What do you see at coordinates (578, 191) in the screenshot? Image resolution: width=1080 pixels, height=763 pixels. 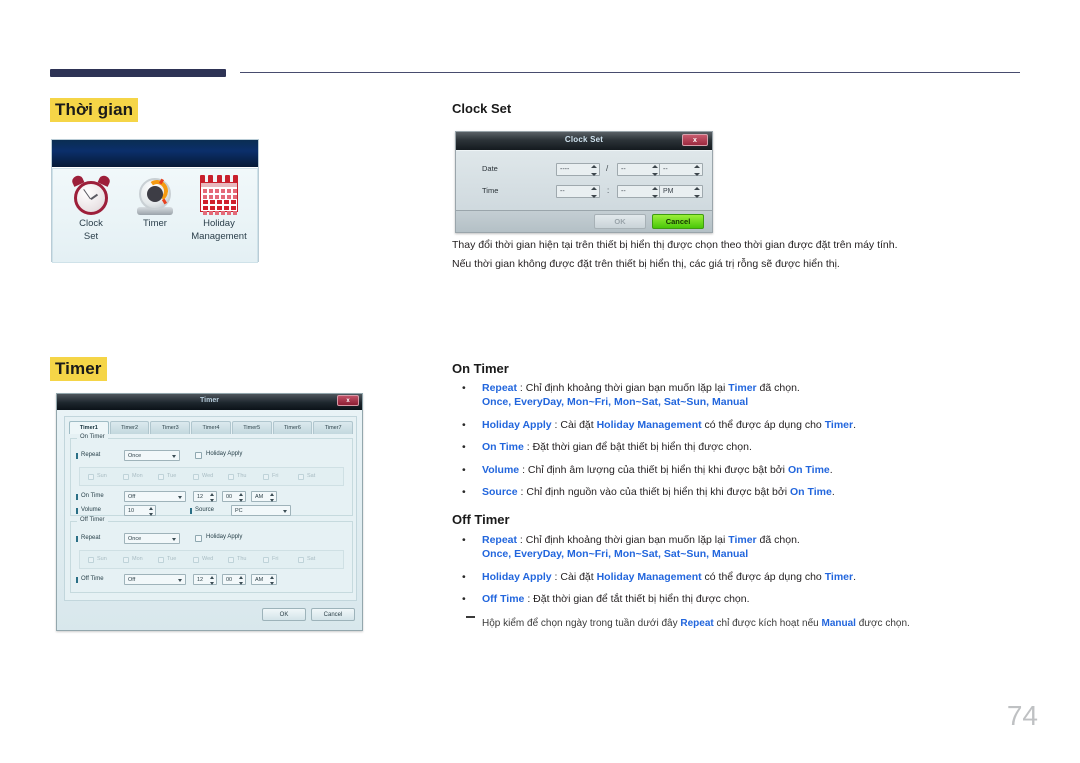 I see `clock-set-hour-field: --` at bounding box center [578, 191].